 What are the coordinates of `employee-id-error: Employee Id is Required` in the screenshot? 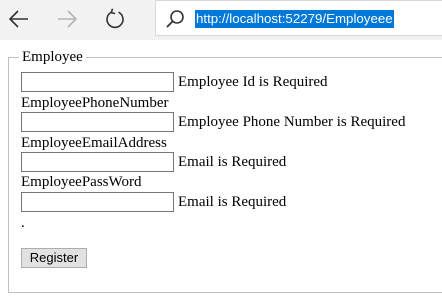 It's located at (253, 82).